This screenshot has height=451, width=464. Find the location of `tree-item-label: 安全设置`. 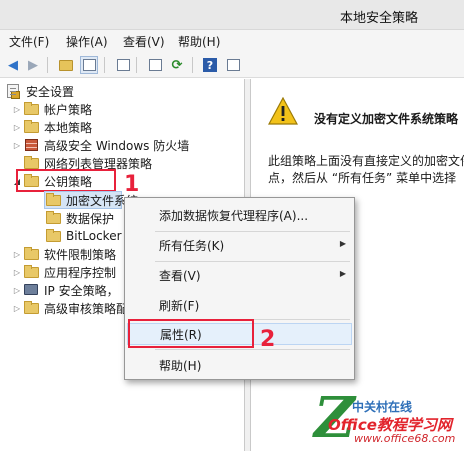

tree-item-label: 安全设置 is located at coordinates (50, 91).